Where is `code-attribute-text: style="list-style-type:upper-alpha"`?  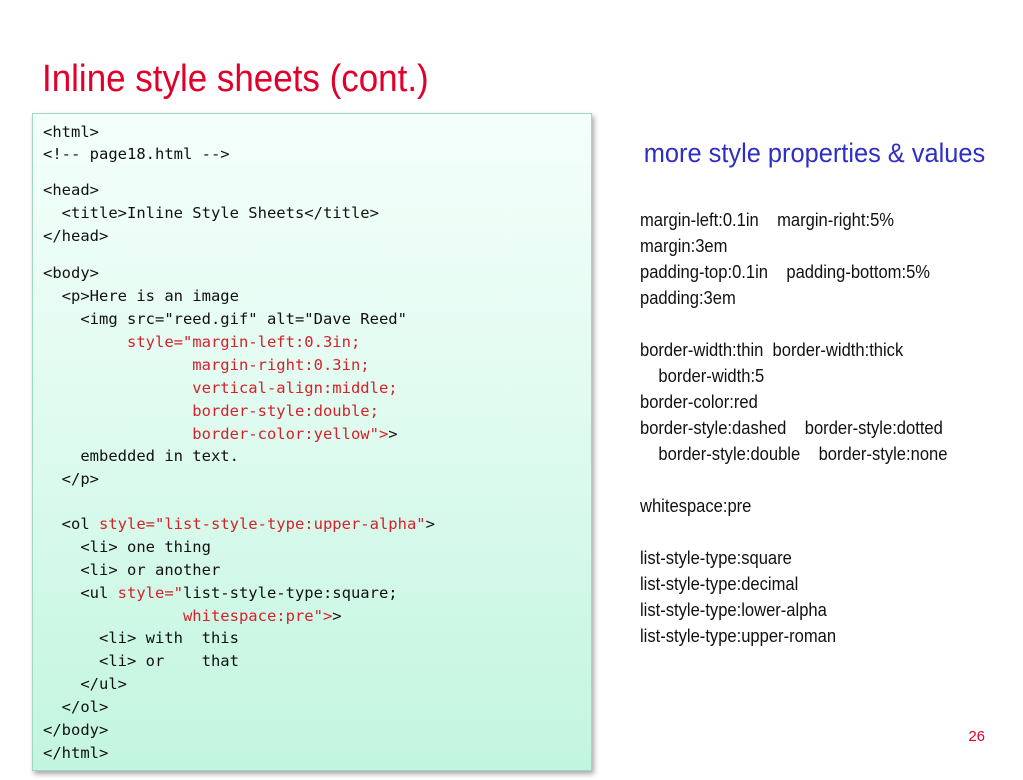 code-attribute-text: style="list-style-type:upper-alpha" is located at coordinates (262, 524).